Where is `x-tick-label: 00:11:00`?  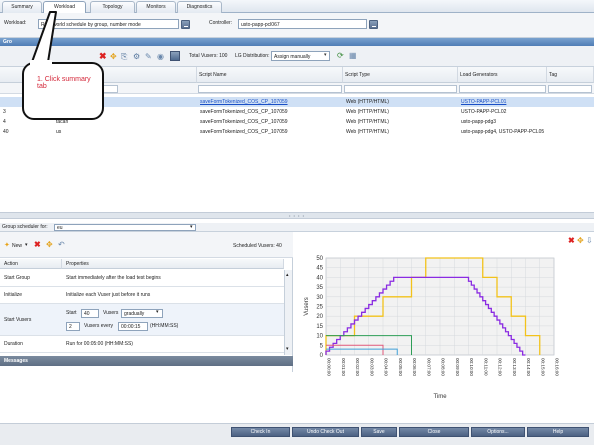
x-tick-label: 00:11:00 is located at coordinates (485, 367).